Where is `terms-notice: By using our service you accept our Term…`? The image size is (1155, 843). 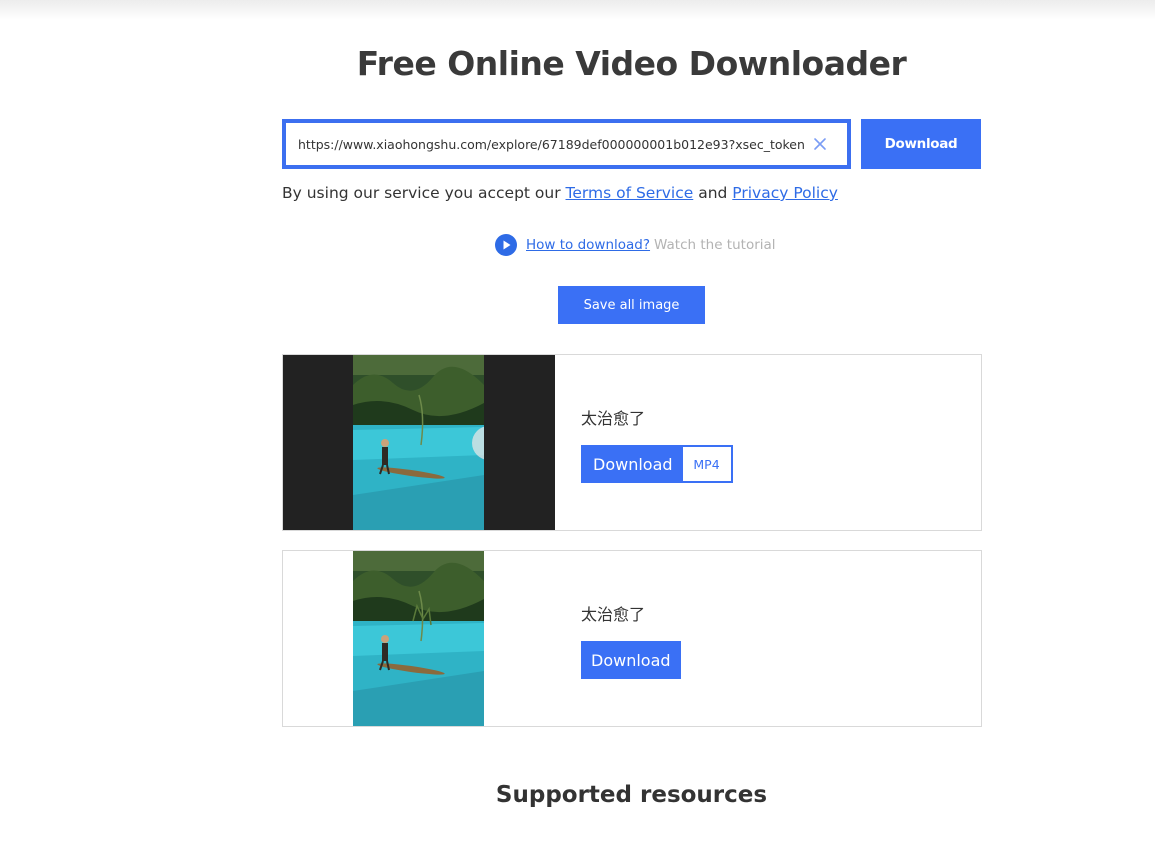 terms-notice: By using our service you accept our Term… is located at coordinates (560, 193).